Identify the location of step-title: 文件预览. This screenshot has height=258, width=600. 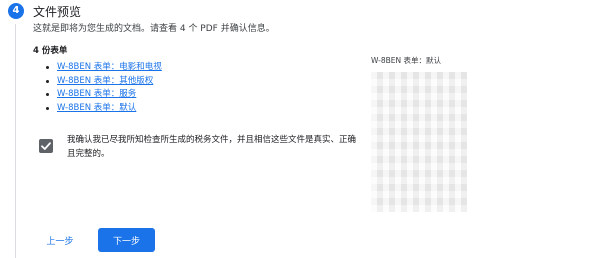
(57, 12).